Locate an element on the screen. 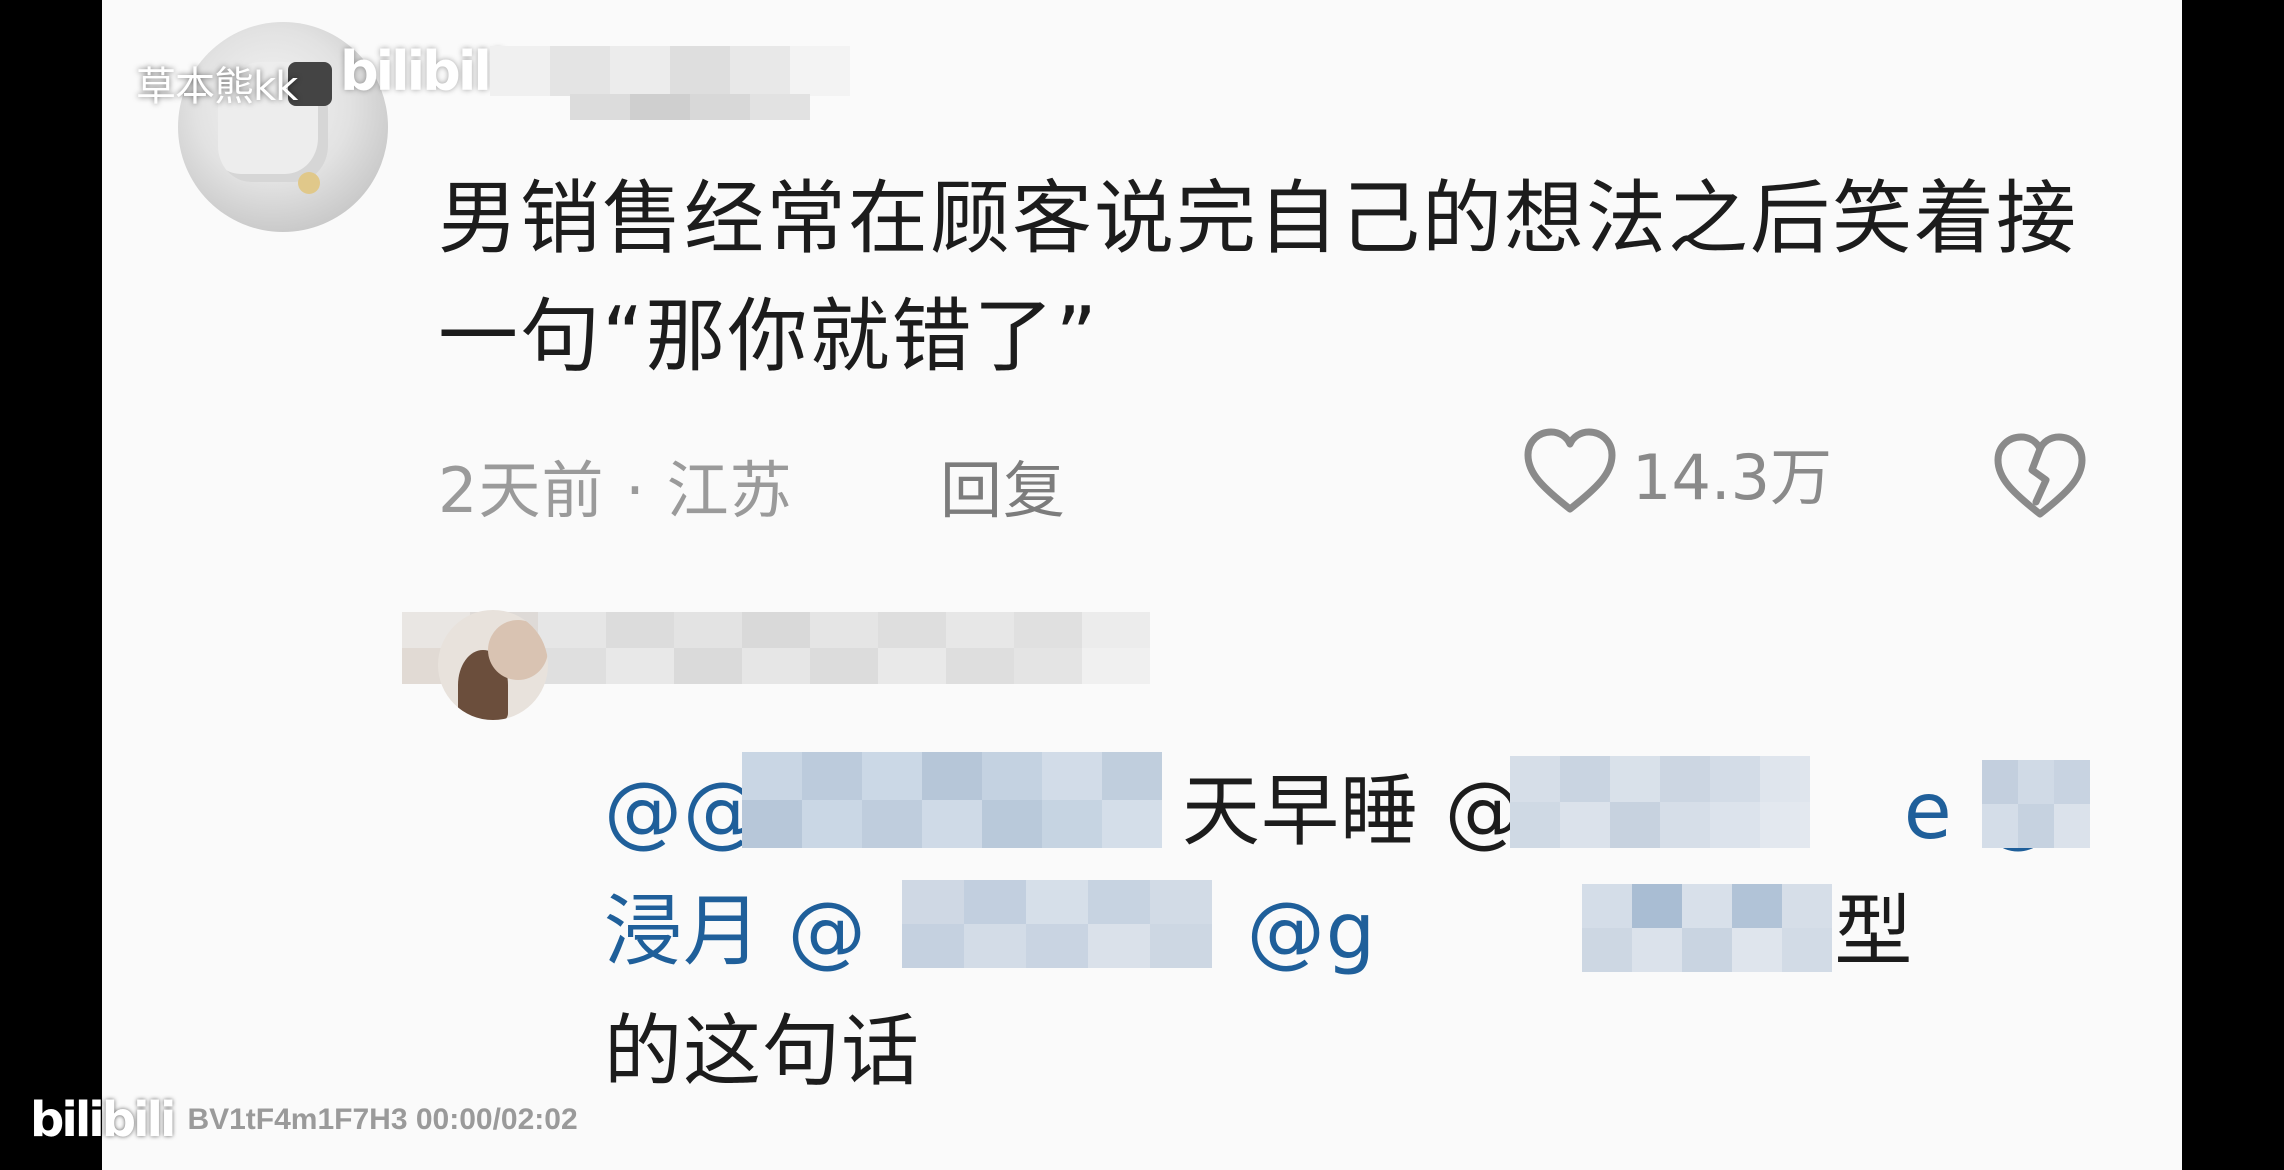 The height and width of the screenshot is (1170, 2284). replier-avatar is located at coordinates (493, 665).